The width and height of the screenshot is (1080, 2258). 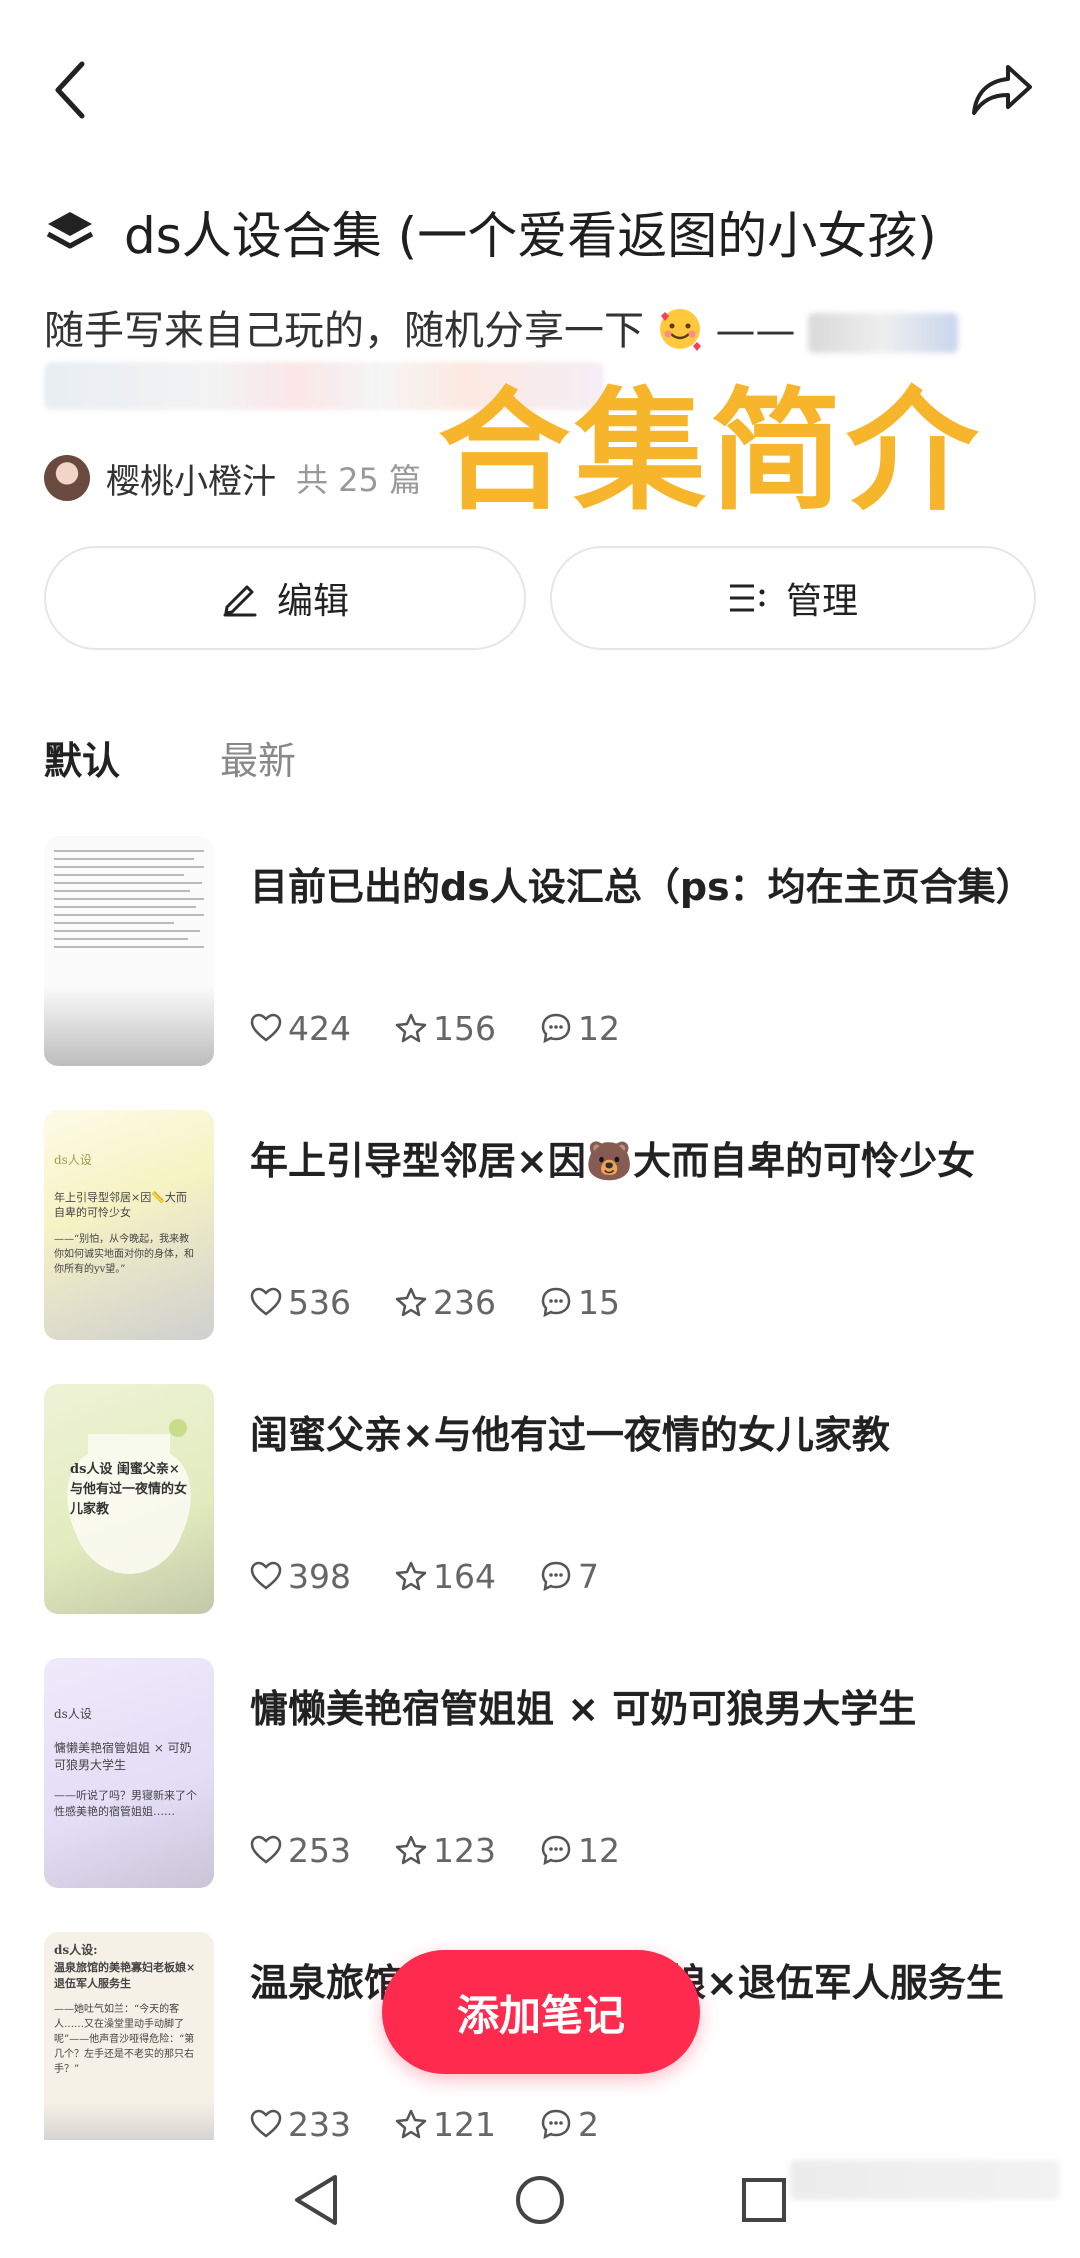 I want to click on nav-home-button, so click(x=540, y=2200).